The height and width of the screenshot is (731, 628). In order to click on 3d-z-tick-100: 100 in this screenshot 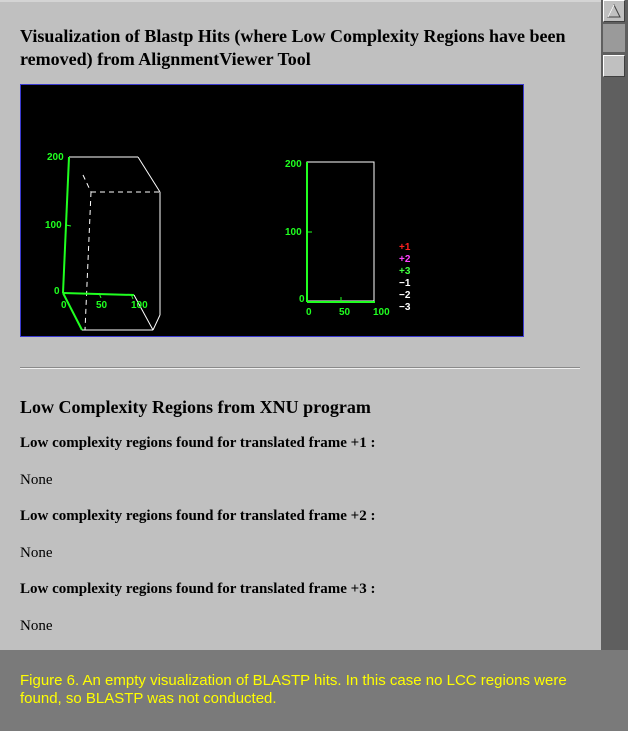, I will do `click(53, 225)`.